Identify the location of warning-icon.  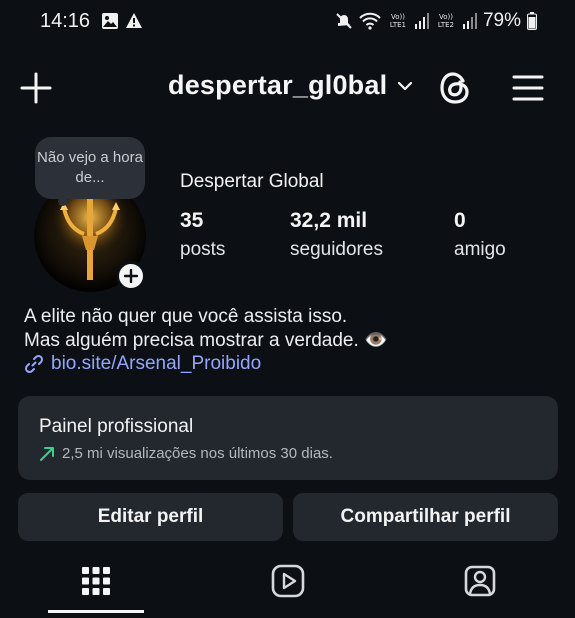
(134, 20).